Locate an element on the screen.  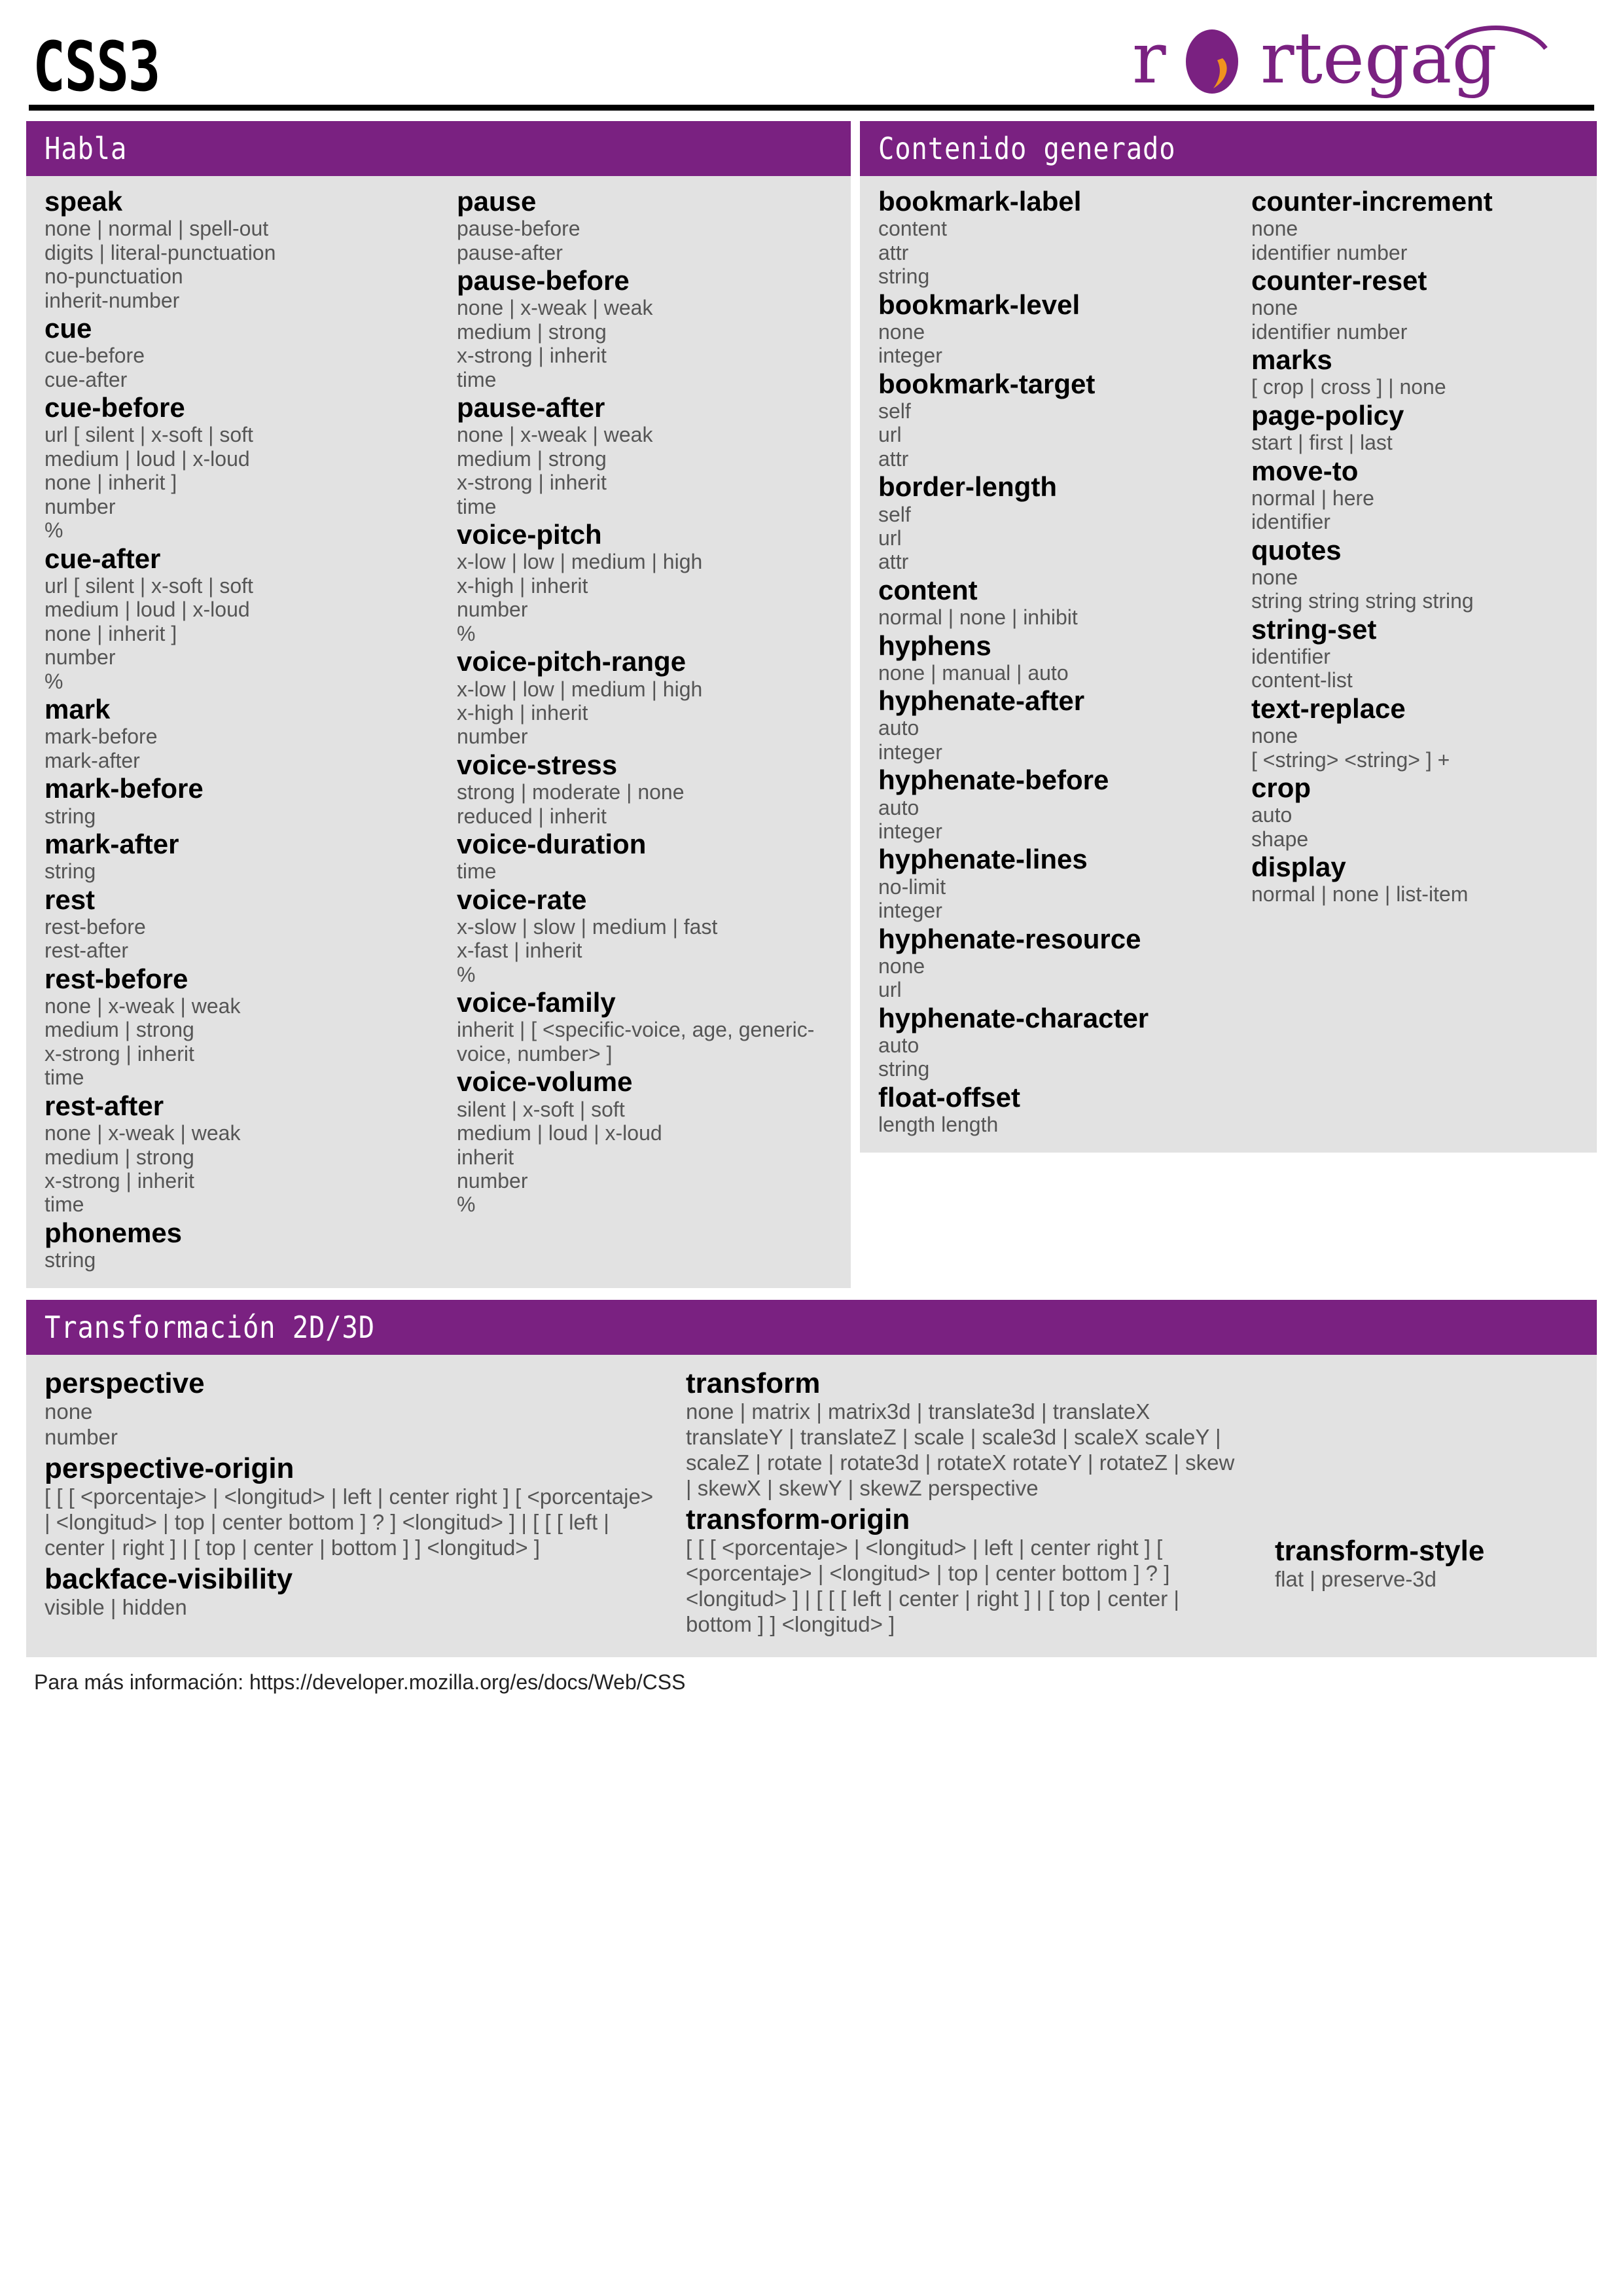
property-name: perspective is located at coordinates (125, 1383).